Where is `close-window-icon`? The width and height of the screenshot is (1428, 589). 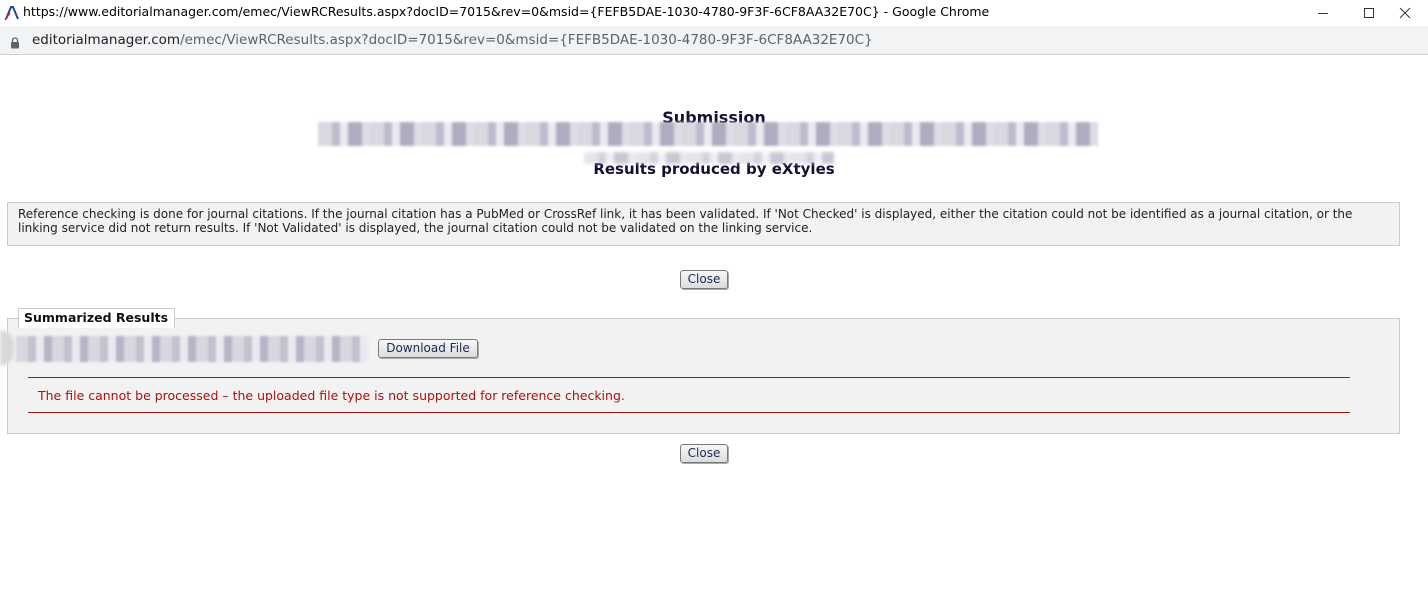
close-window-icon is located at coordinates (1405, 13).